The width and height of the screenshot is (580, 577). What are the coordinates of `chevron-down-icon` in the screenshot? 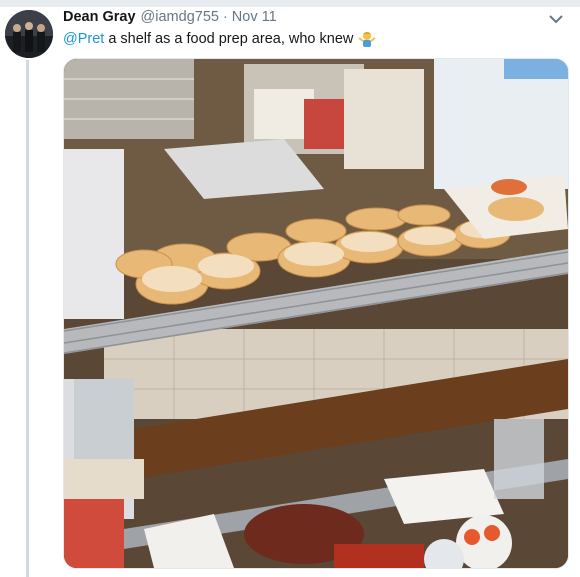 It's located at (556, 19).